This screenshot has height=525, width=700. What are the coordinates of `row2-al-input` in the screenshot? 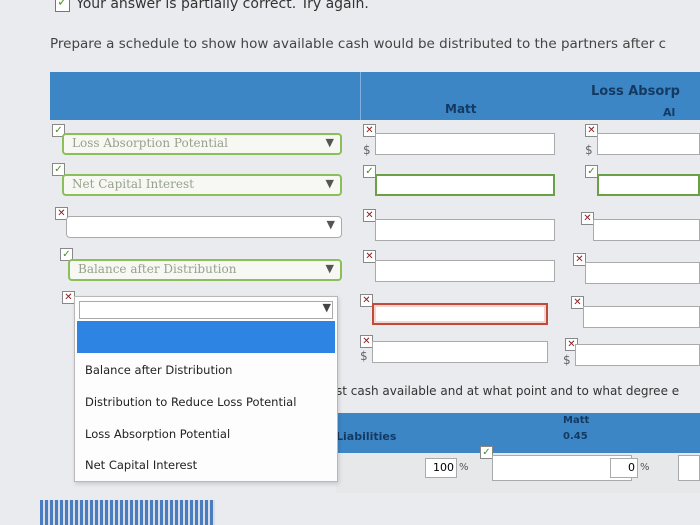 It's located at (648, 185).